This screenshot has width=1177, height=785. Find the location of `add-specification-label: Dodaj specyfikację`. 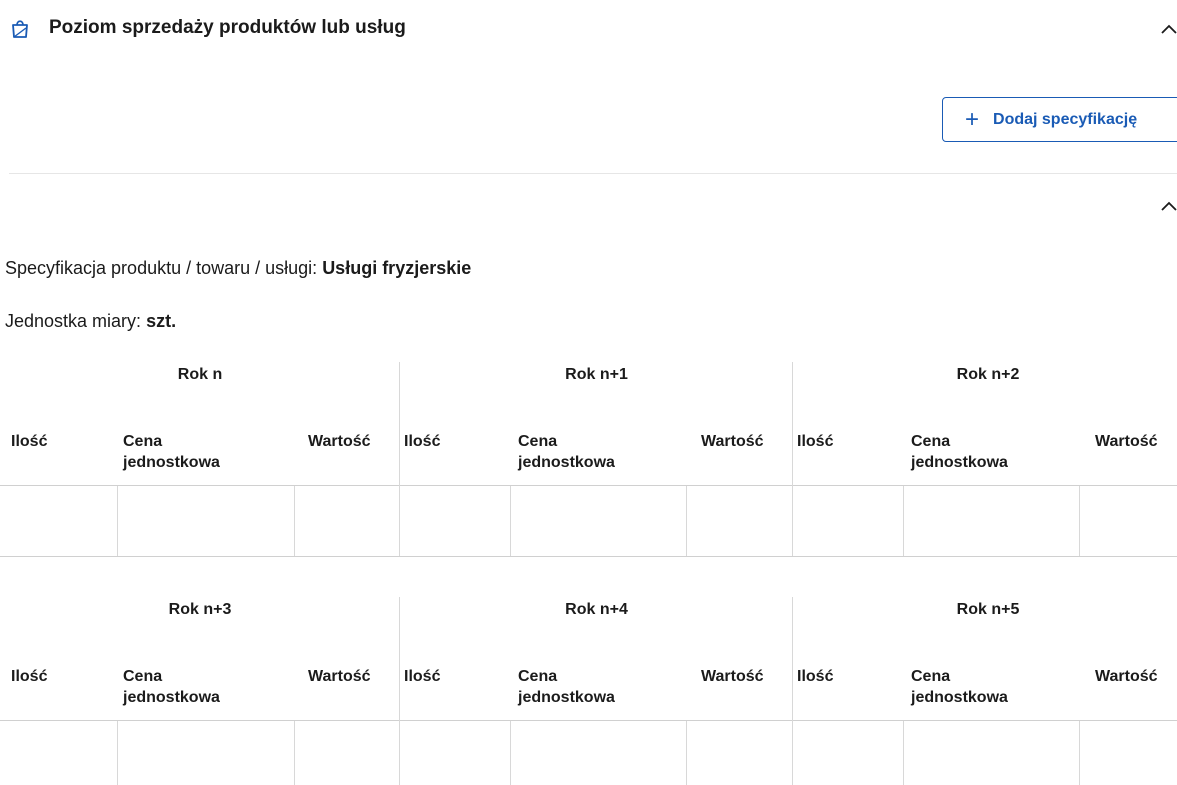

add-specification-label: Dodaj specyfikację is located at coordinates (1065, 119).